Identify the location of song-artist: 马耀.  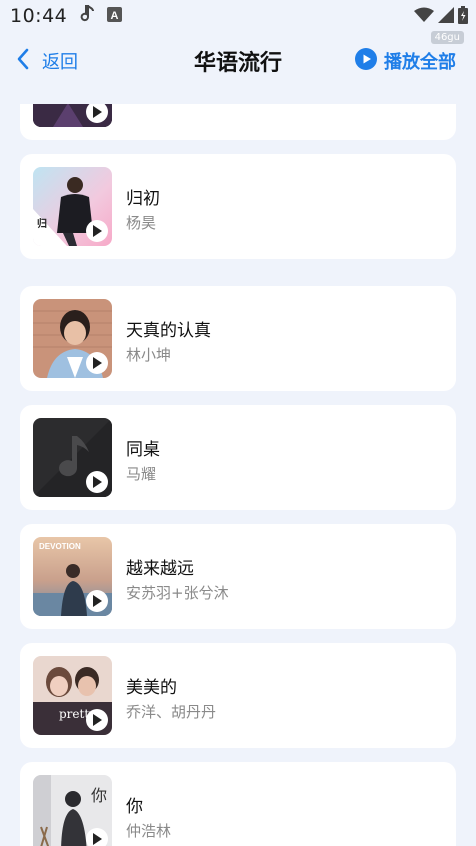
(141, 474).